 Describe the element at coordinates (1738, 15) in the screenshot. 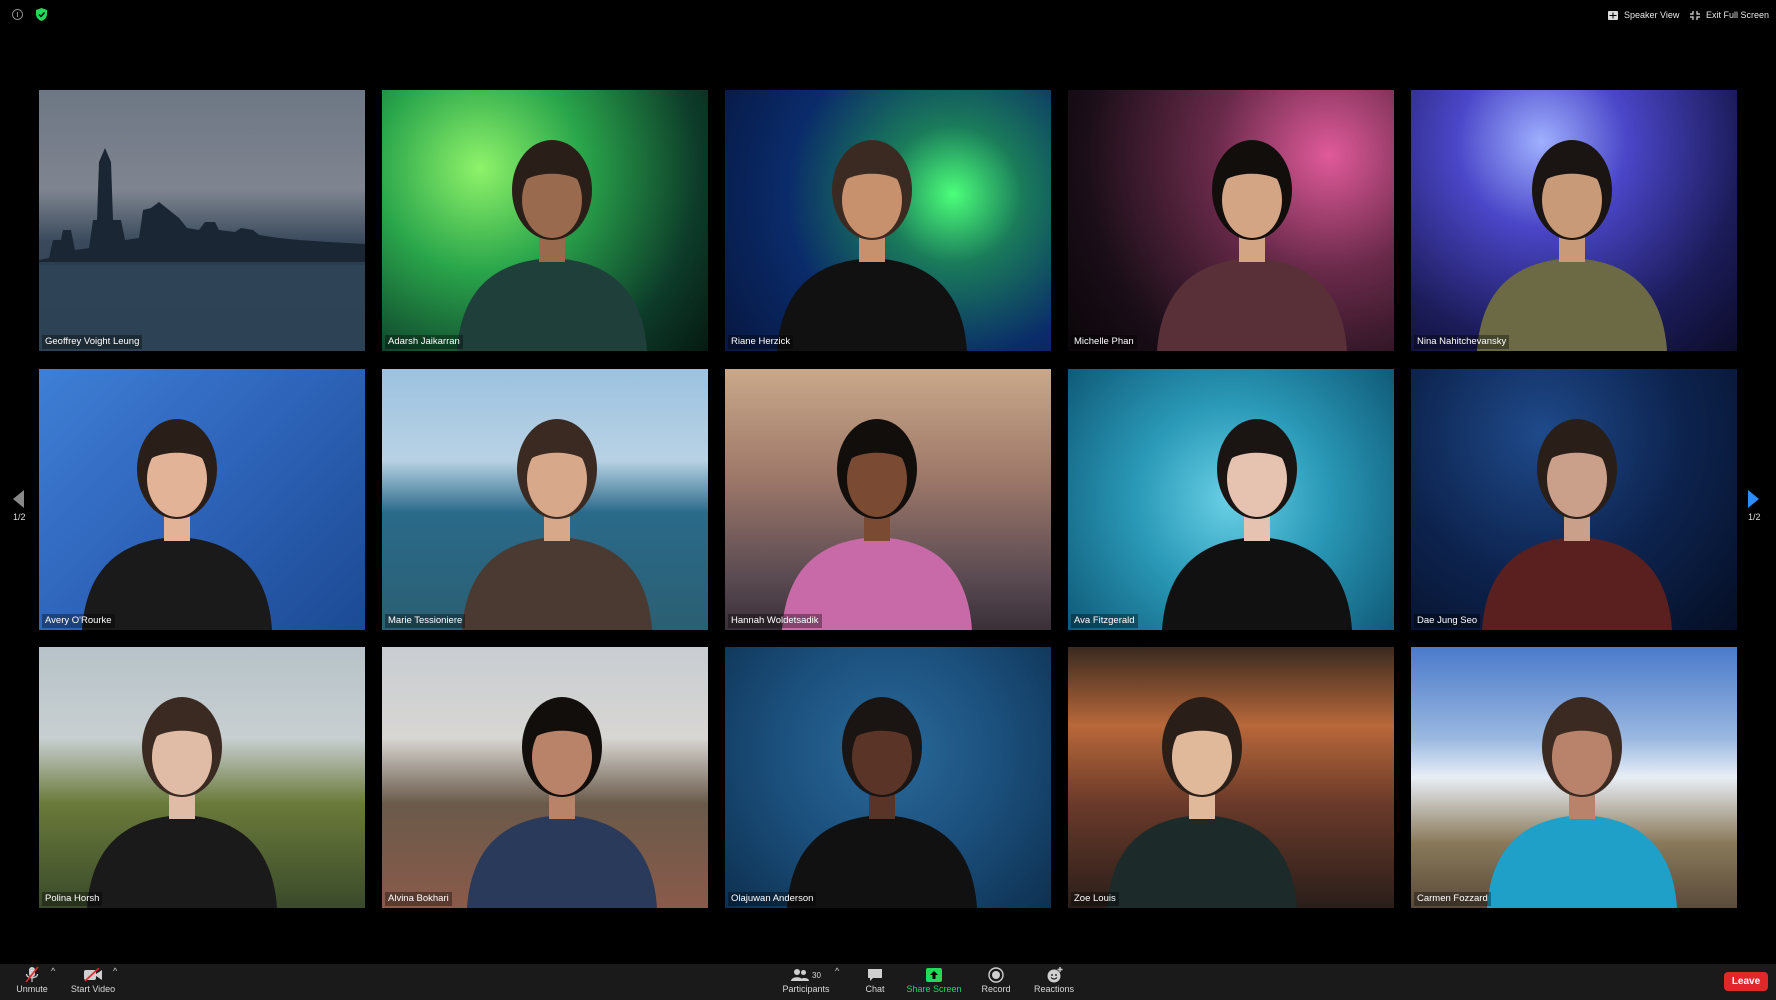

I see `exit-fullscreen-label: Exit Full Screen` at that location.